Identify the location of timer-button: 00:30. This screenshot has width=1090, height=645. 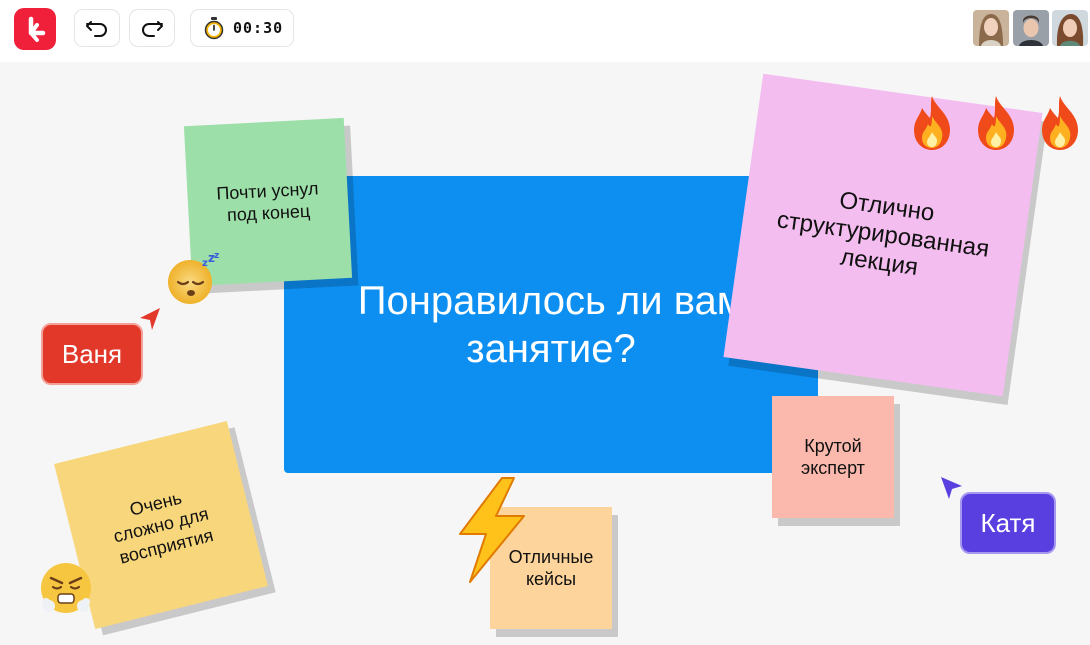
(242, 28).